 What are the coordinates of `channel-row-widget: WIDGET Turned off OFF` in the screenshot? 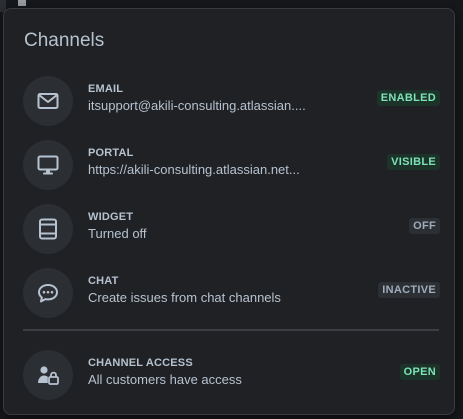 It's located at (229, 230).